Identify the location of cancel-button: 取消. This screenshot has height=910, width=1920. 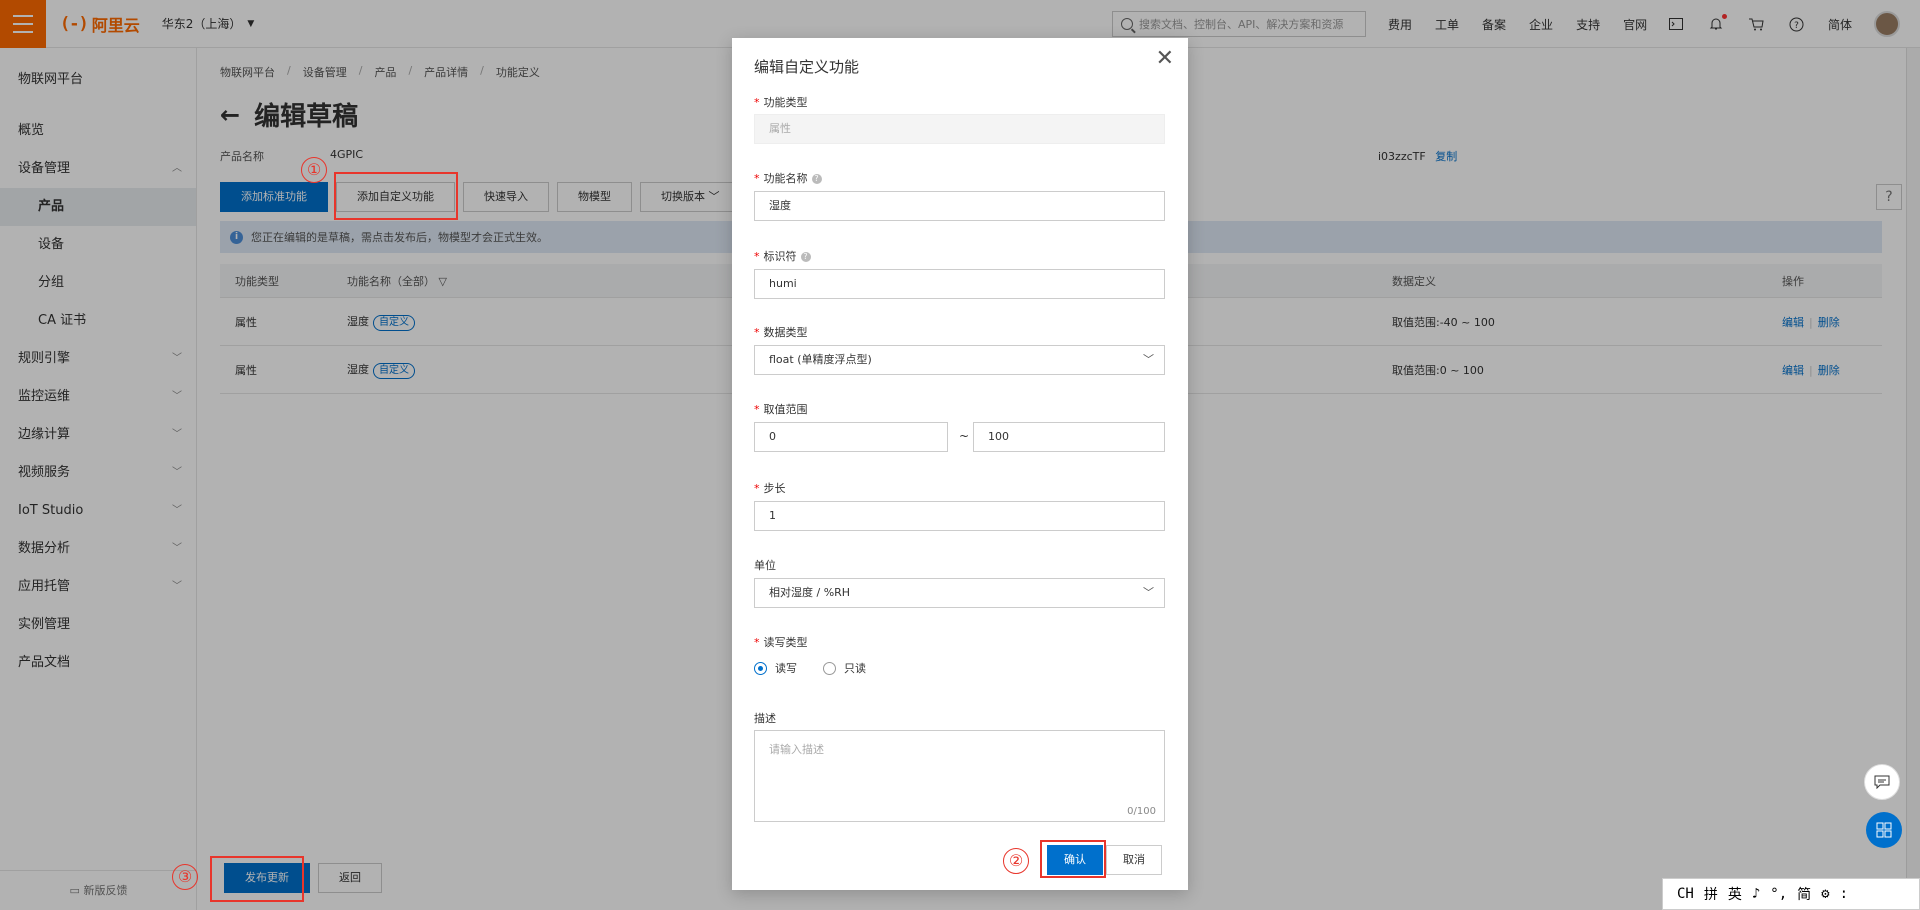
(1134, 860).